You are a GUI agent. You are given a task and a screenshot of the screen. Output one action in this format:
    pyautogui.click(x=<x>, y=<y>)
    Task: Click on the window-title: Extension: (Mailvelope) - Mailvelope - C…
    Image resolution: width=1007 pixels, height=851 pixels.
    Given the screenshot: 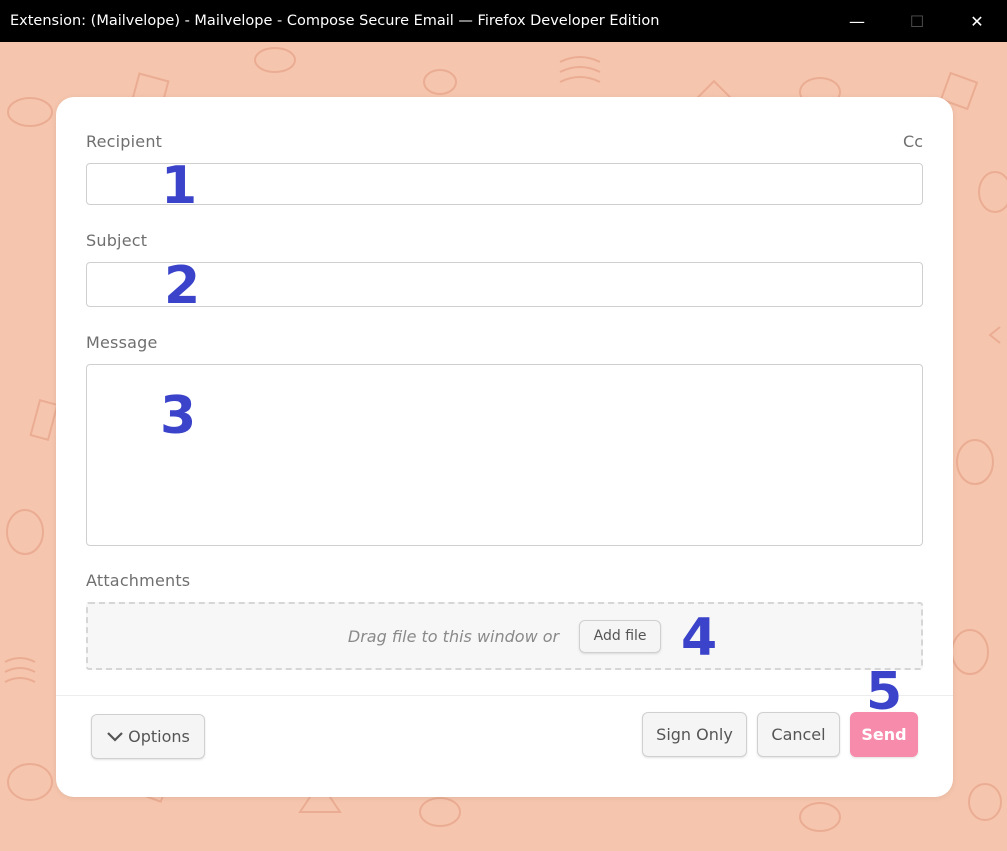 What is the action you would take?
    pyautogui.click(x=335, y=21)
    